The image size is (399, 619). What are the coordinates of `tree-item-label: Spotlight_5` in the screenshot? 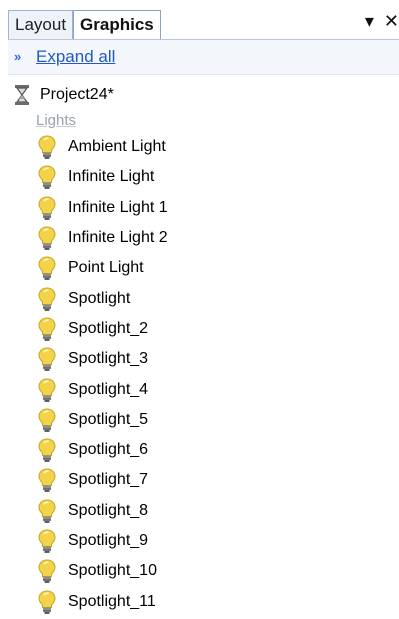 It's located at (108, 419).